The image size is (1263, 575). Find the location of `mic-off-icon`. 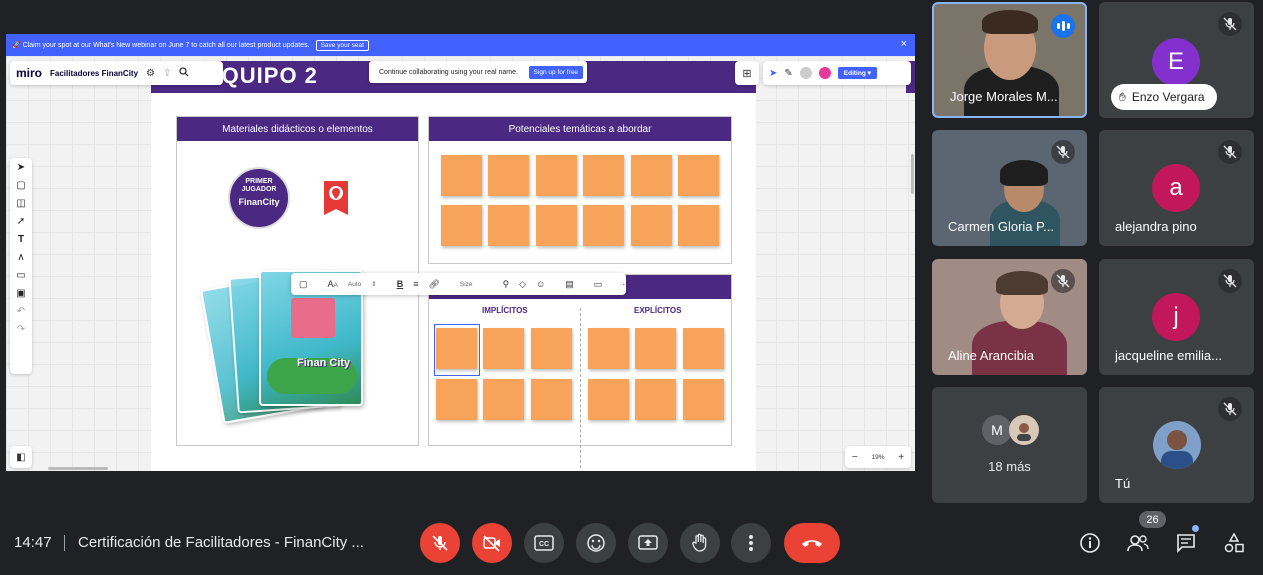

mic-off-icon is located at coordinates (1230, 281).